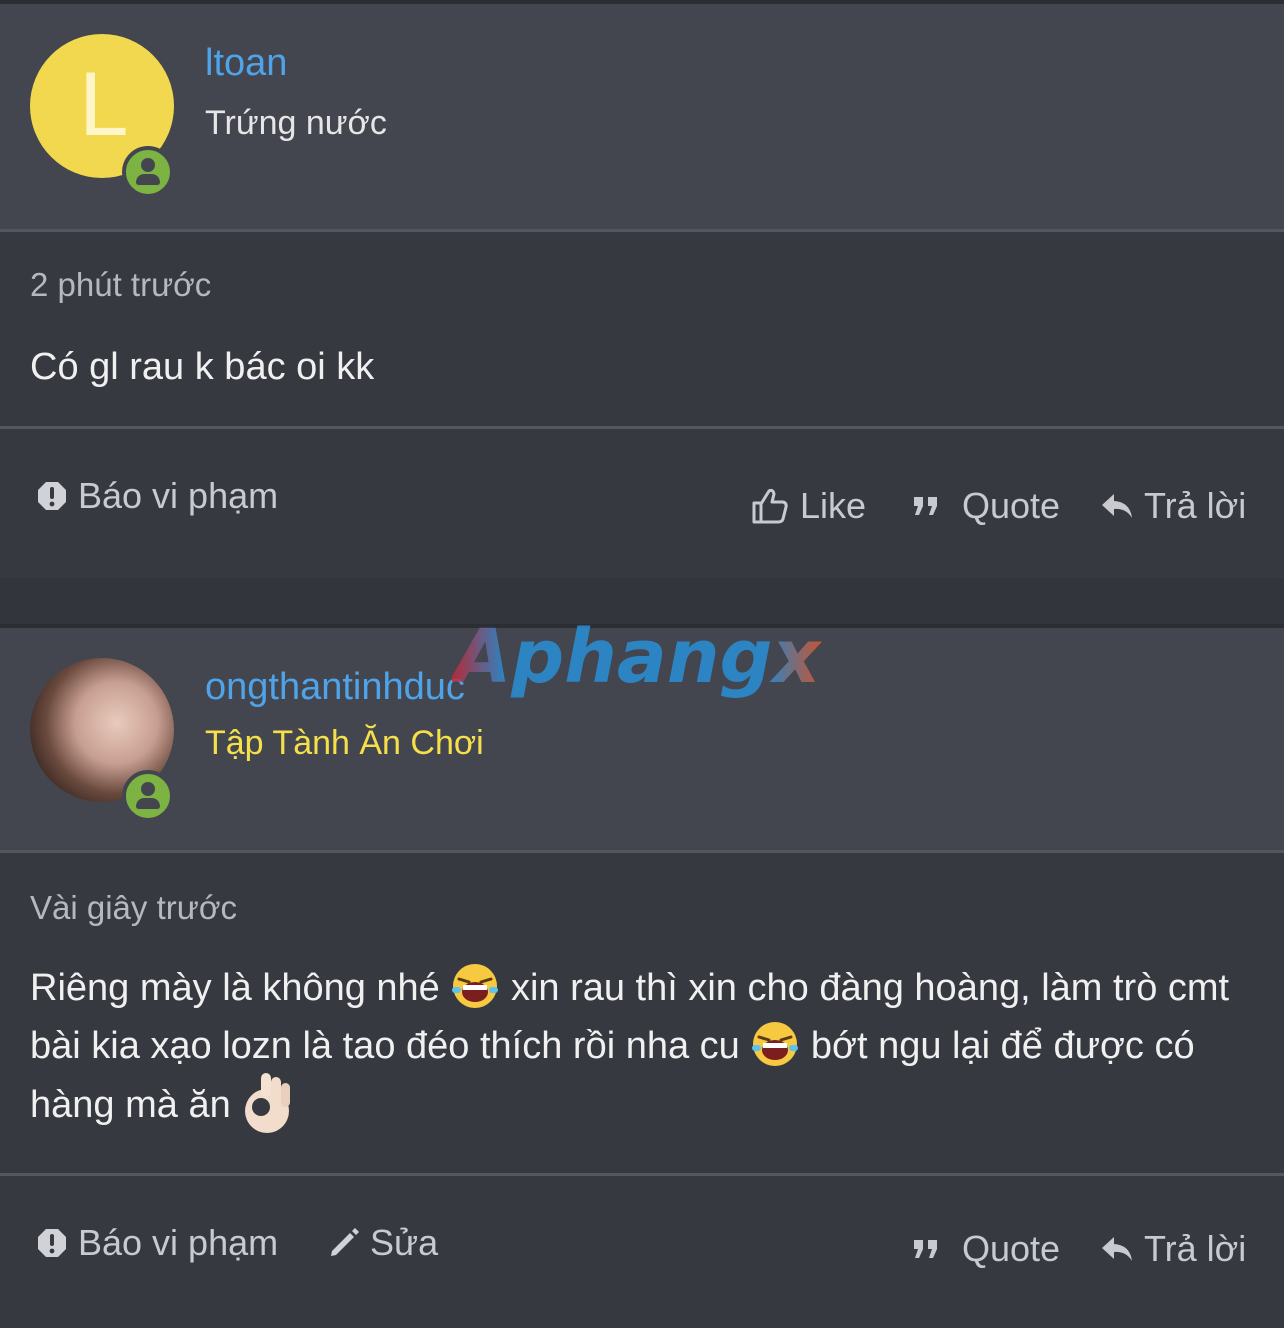 This screenshot has height=1328, width=1284. What do you see at coordinates (642, 1252) in the screenshot?
I see `post-footer: Báo vi phạm Sửa Quote Trả lời` at bounding box center [642, 1252].